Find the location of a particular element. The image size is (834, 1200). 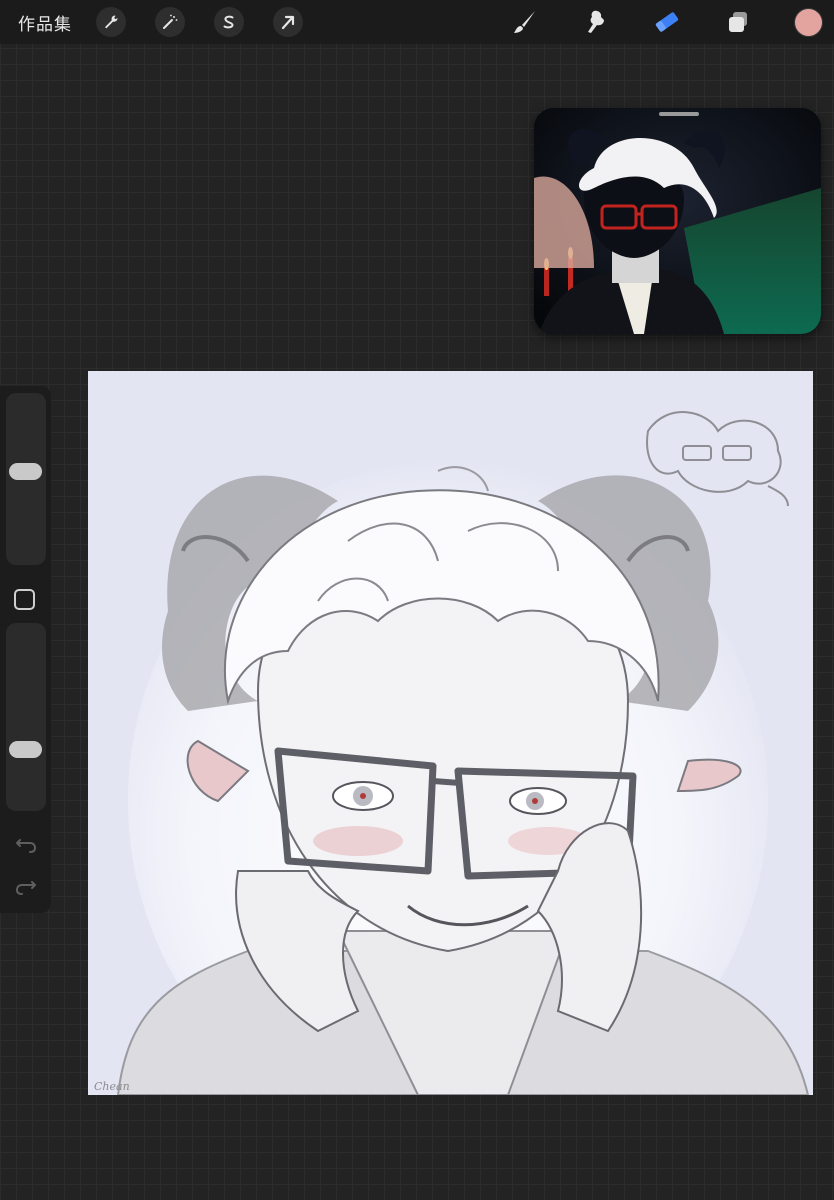

artist-signature: Chean is located at coordinates (112, 1086).